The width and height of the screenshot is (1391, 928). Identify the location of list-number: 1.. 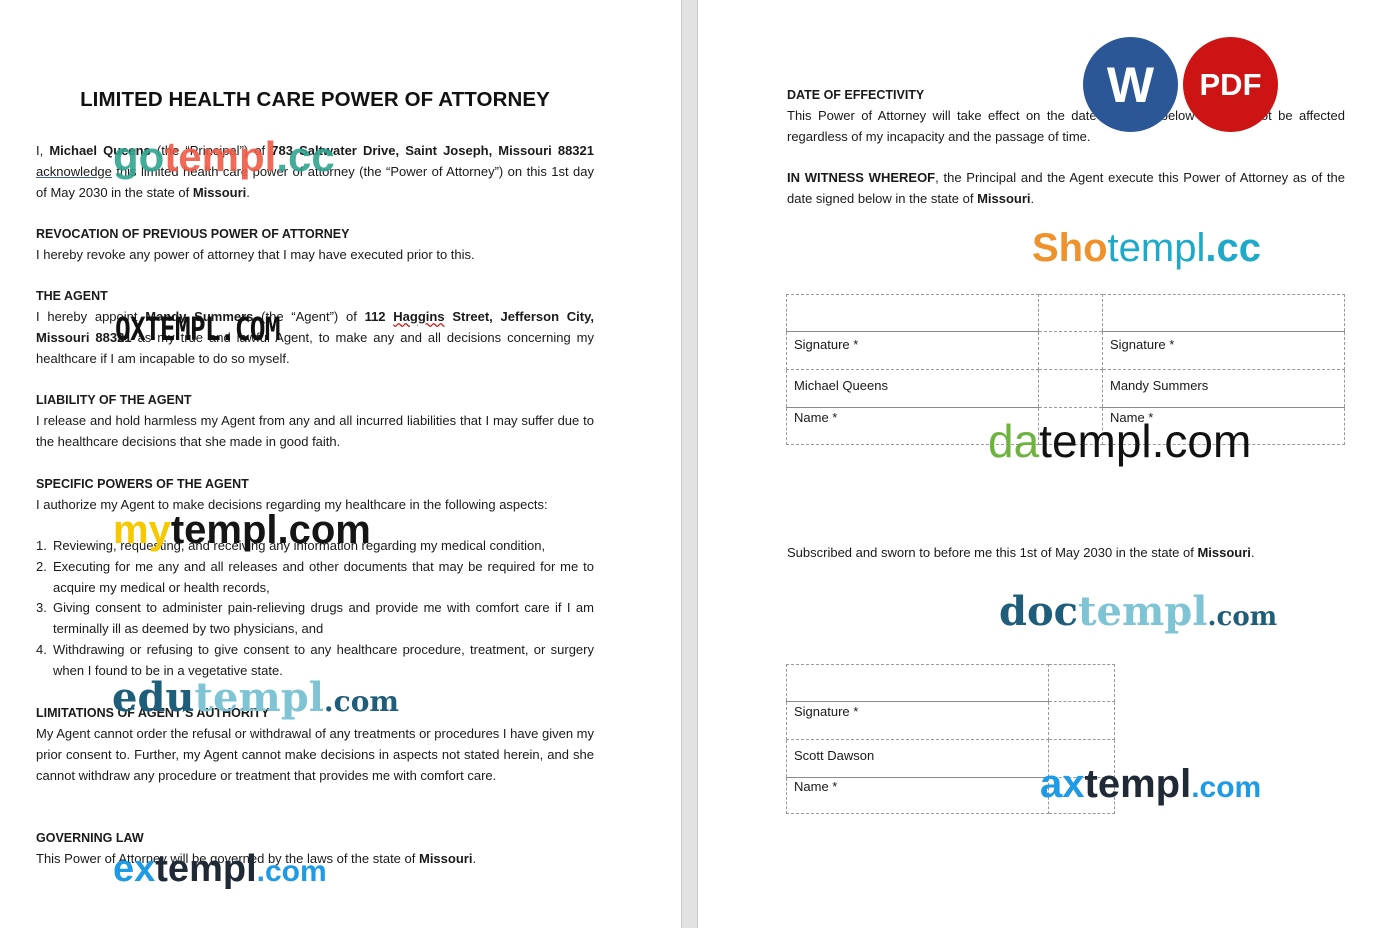
(41, 545).